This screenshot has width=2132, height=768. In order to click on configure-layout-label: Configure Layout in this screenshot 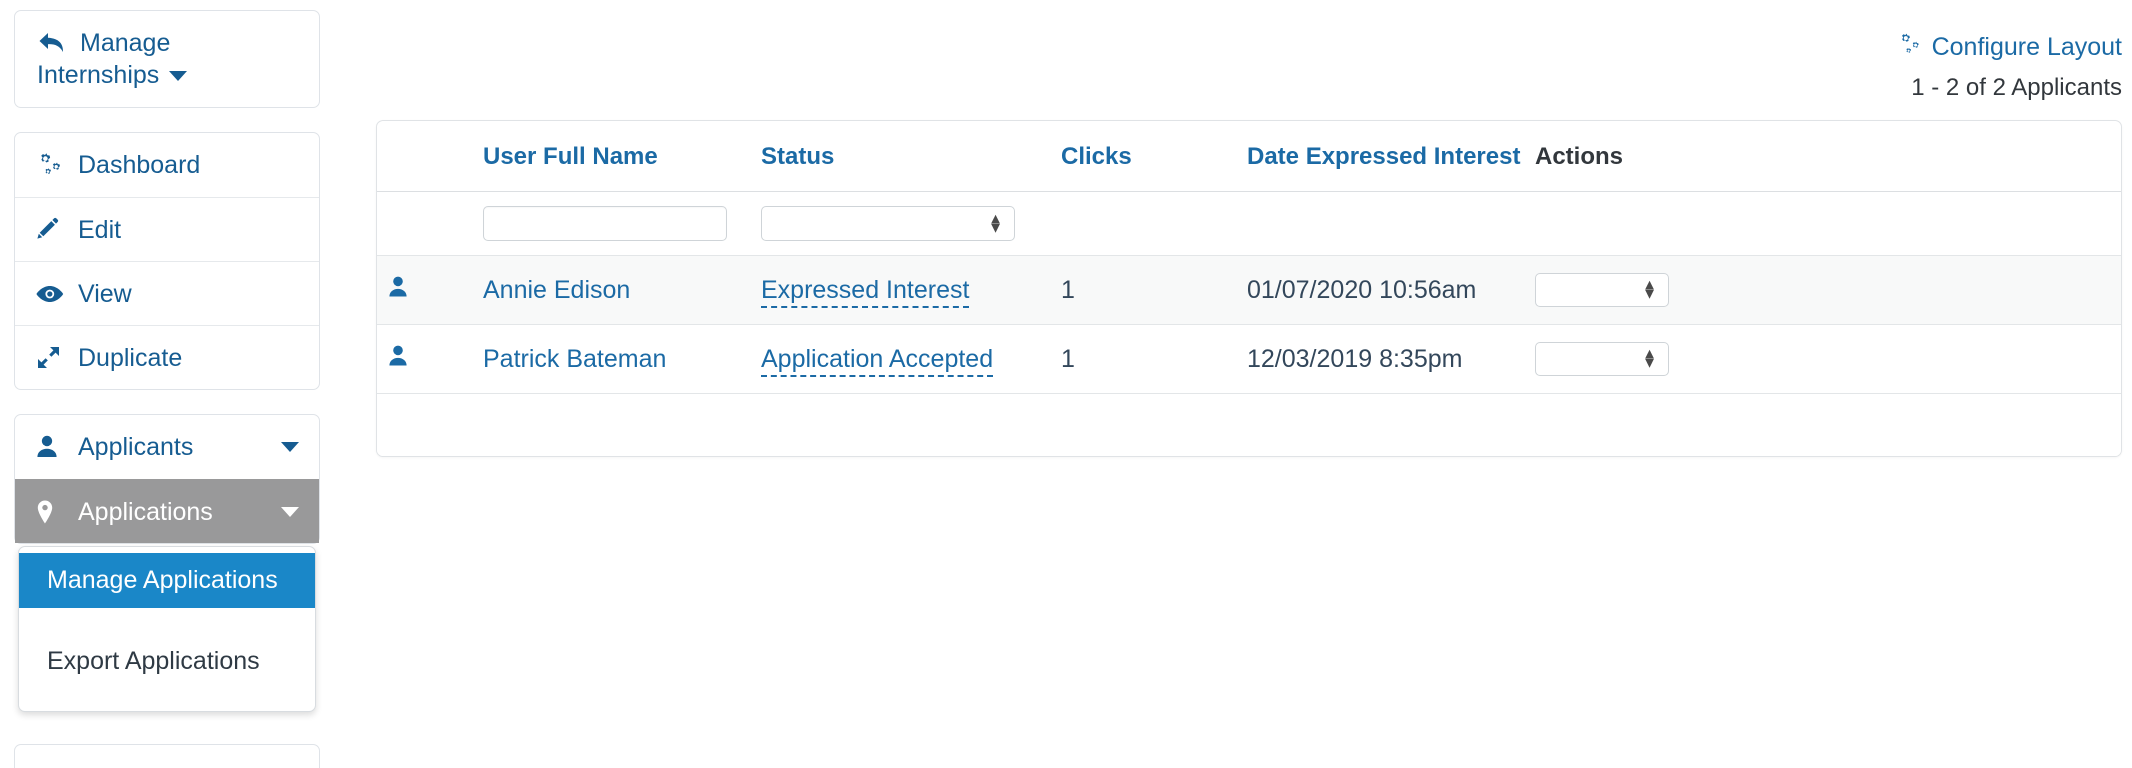, I will do `click(2026, 47)`.